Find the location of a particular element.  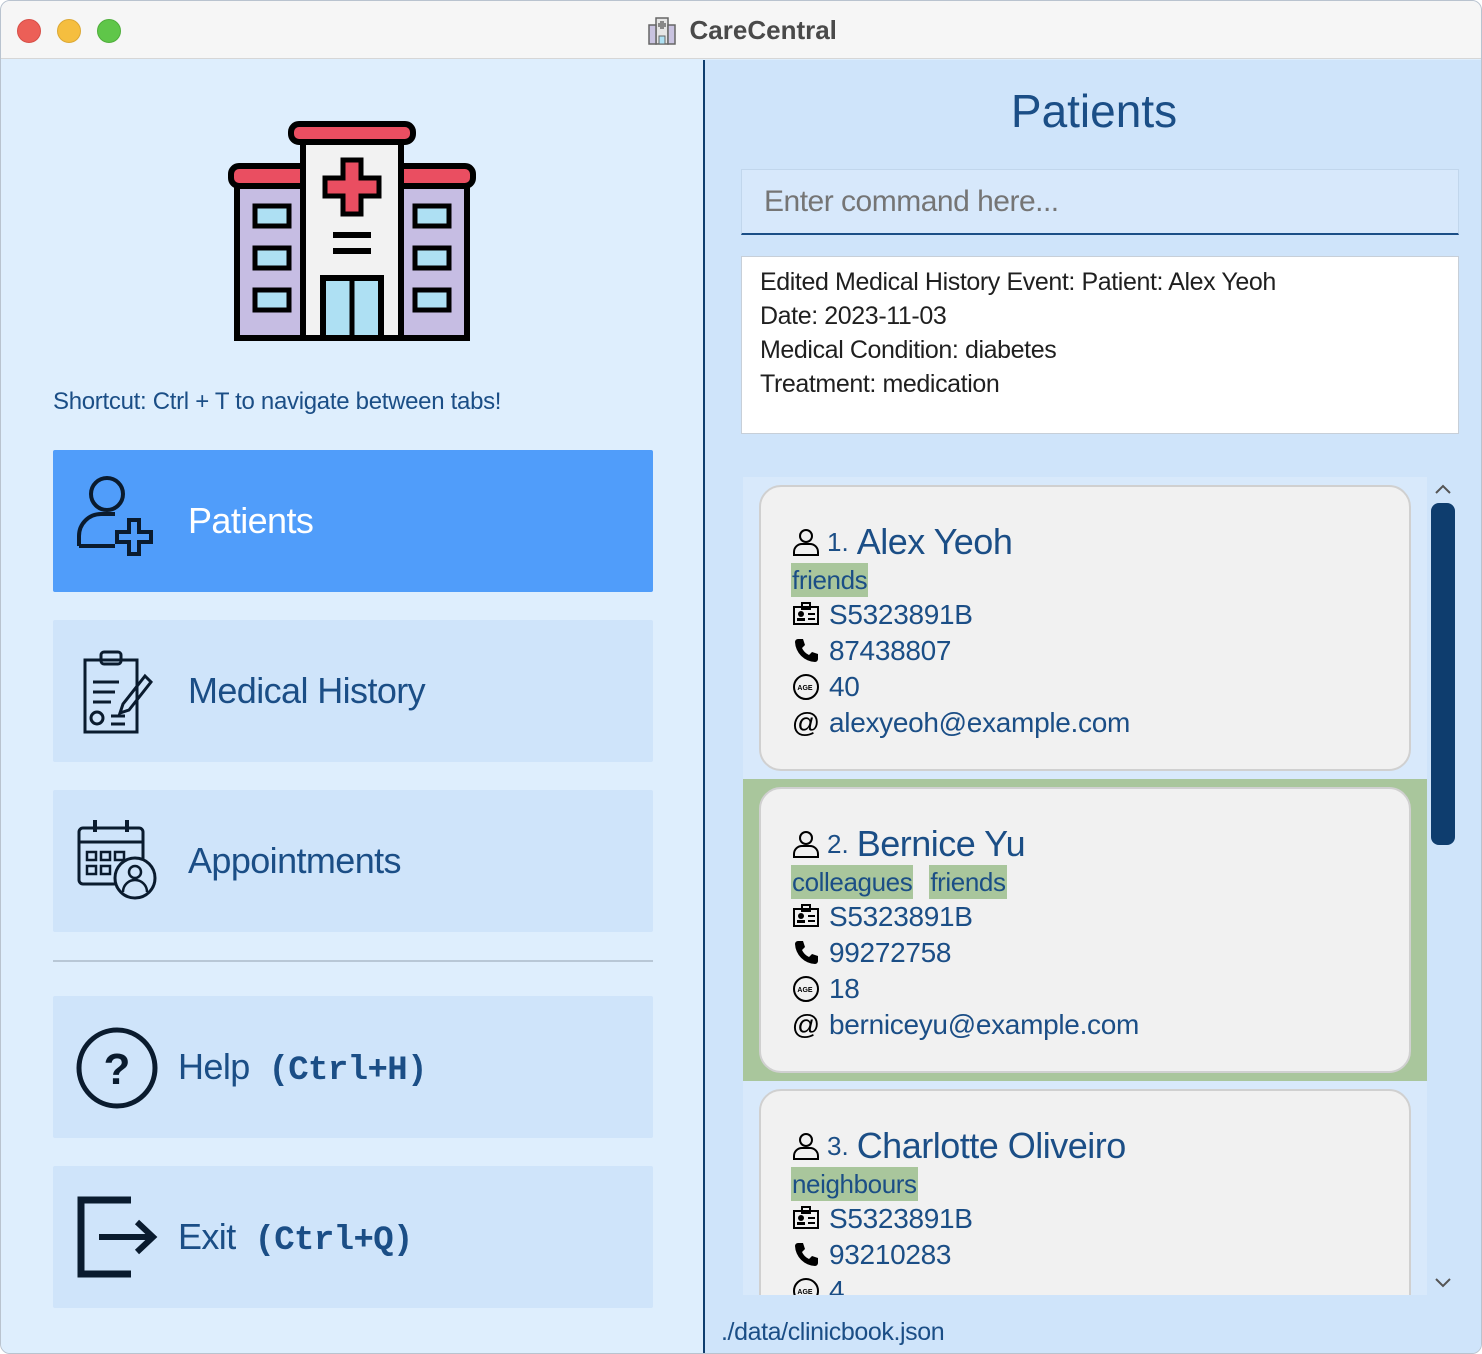

patient-header: 2. Bernice Yu is located at coordinates (908, 844).